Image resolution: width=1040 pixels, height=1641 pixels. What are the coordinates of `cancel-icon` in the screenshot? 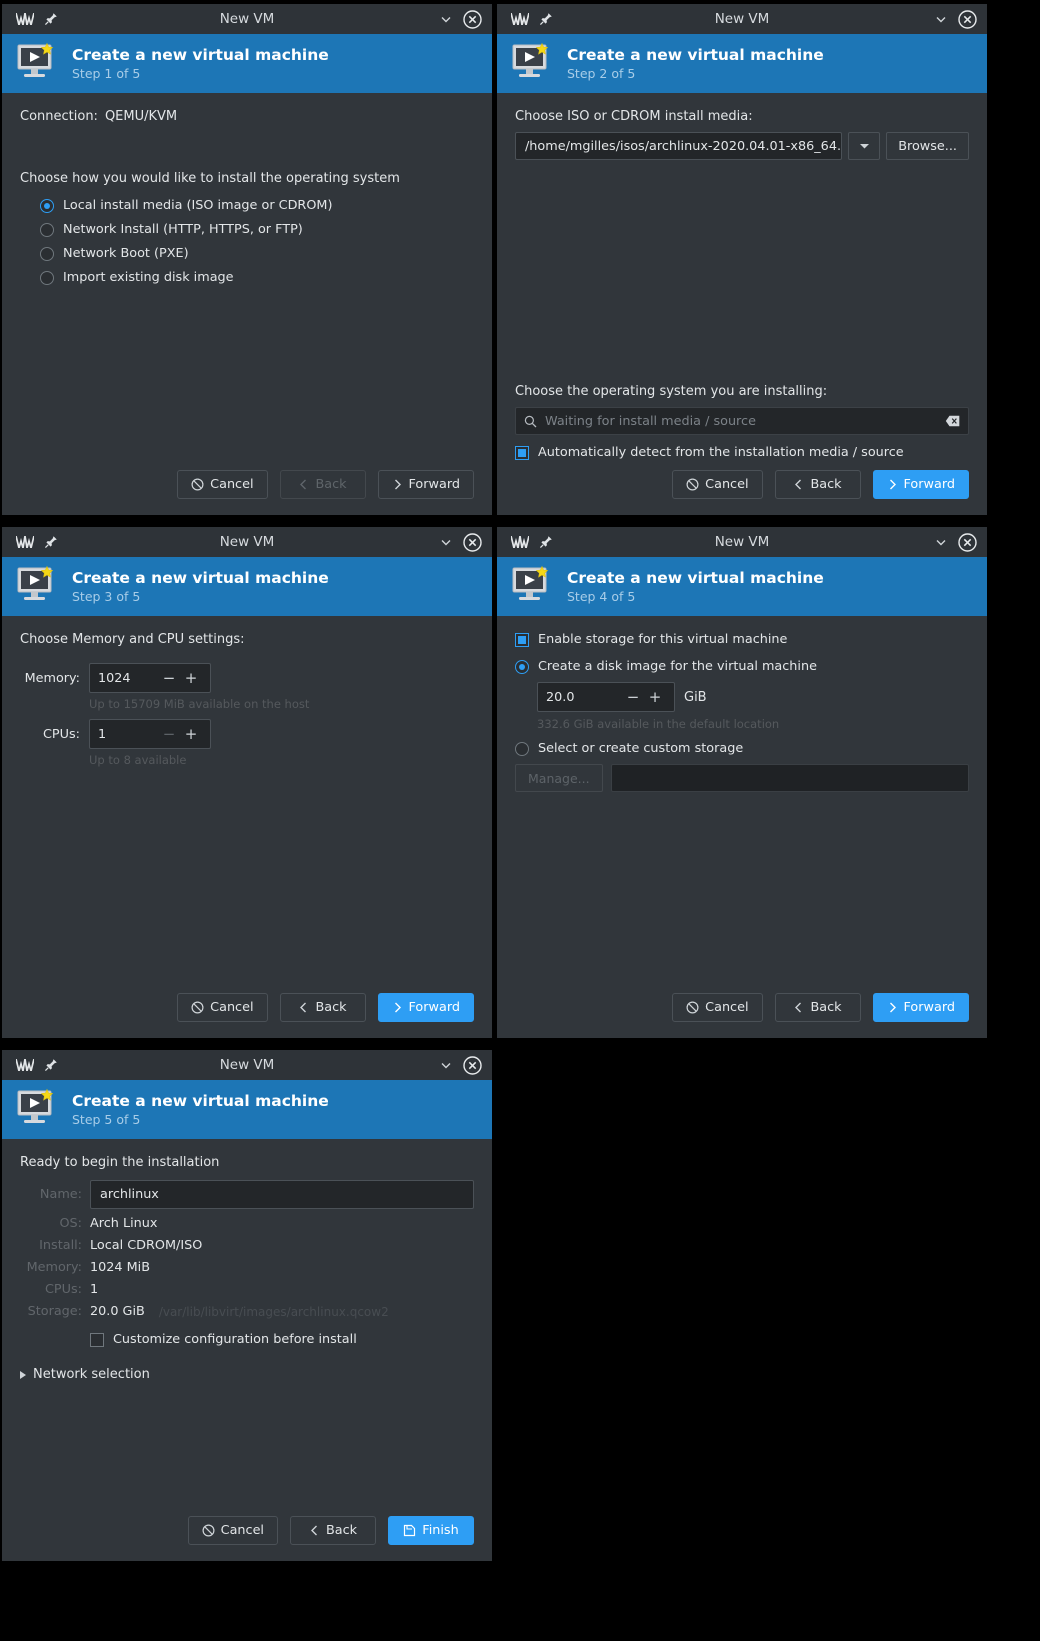 It's located at (692, 1007).